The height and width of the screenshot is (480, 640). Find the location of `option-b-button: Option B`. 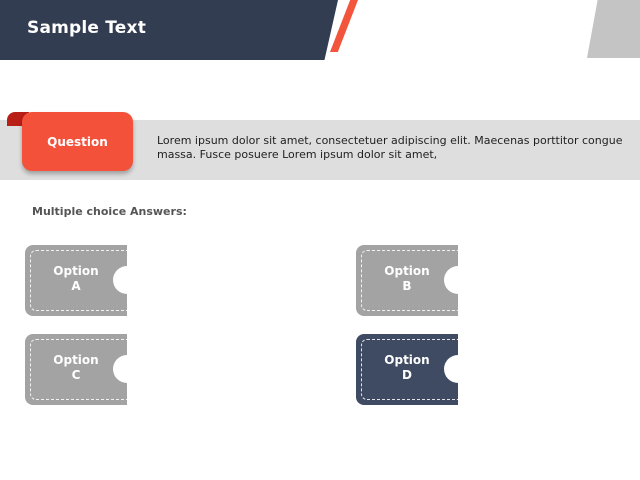

option-b-button: Option B is located at coordinates (407, 280).